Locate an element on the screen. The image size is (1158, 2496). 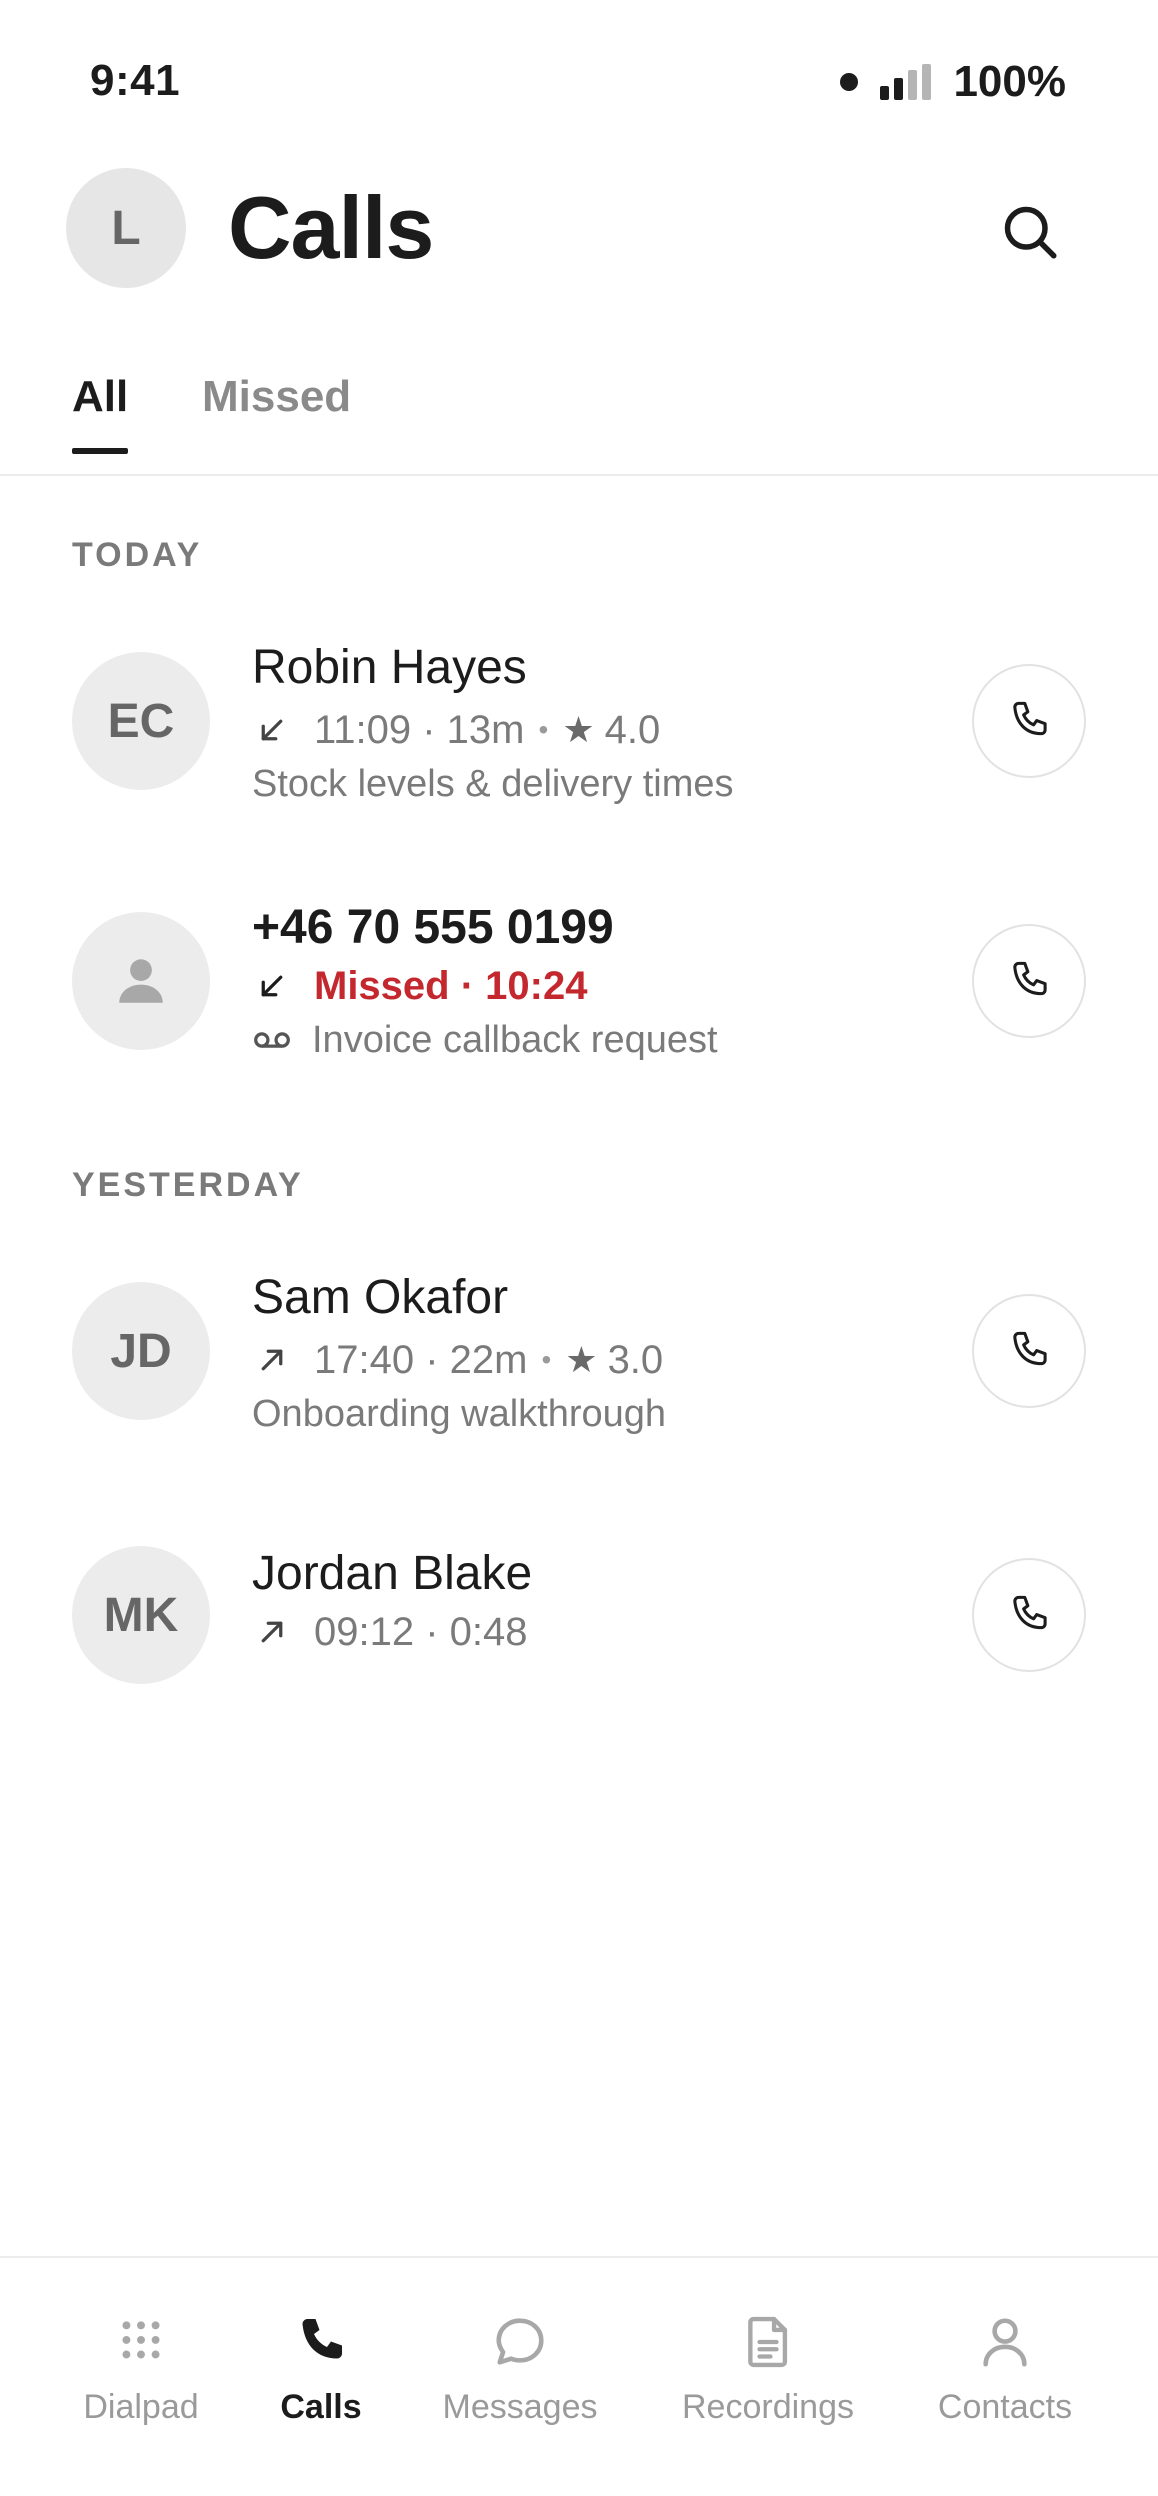
section-header-today: TODAY is located at coordinates (137, 555).